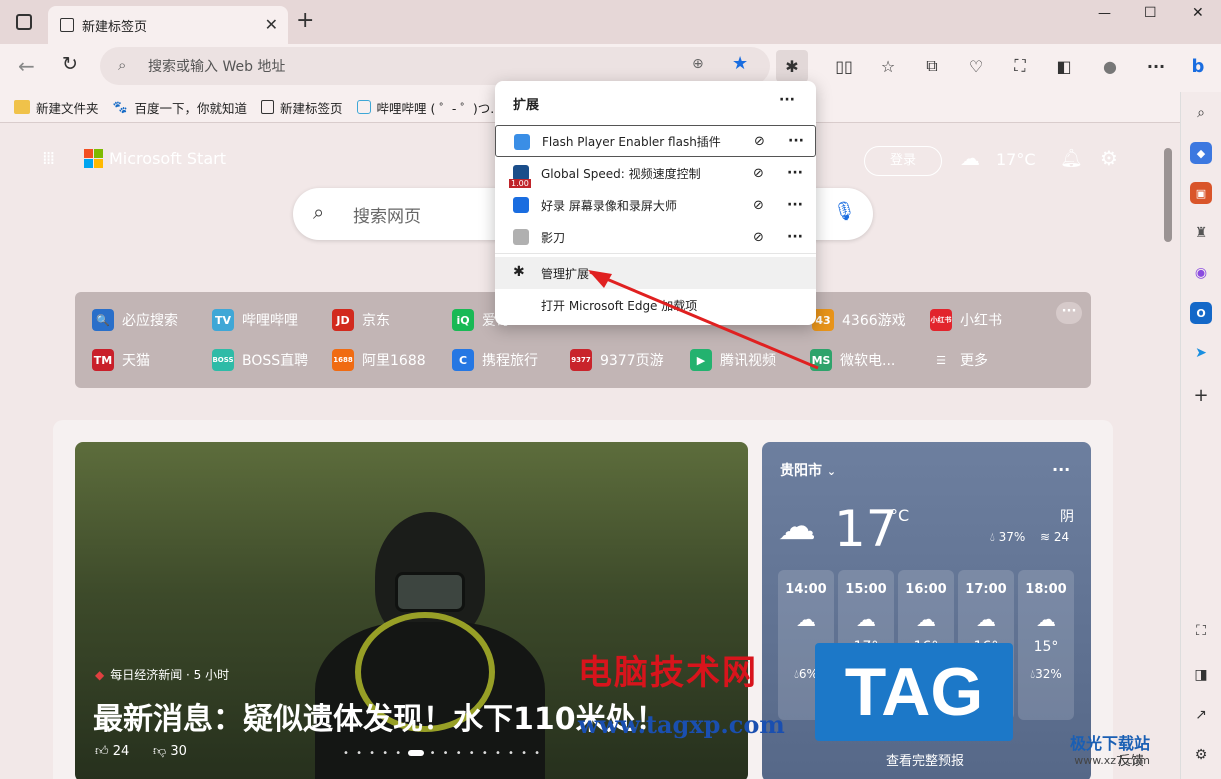 The image size is (1221, 779). I want to click on profile-avatar: ●, so click(1110, 66).